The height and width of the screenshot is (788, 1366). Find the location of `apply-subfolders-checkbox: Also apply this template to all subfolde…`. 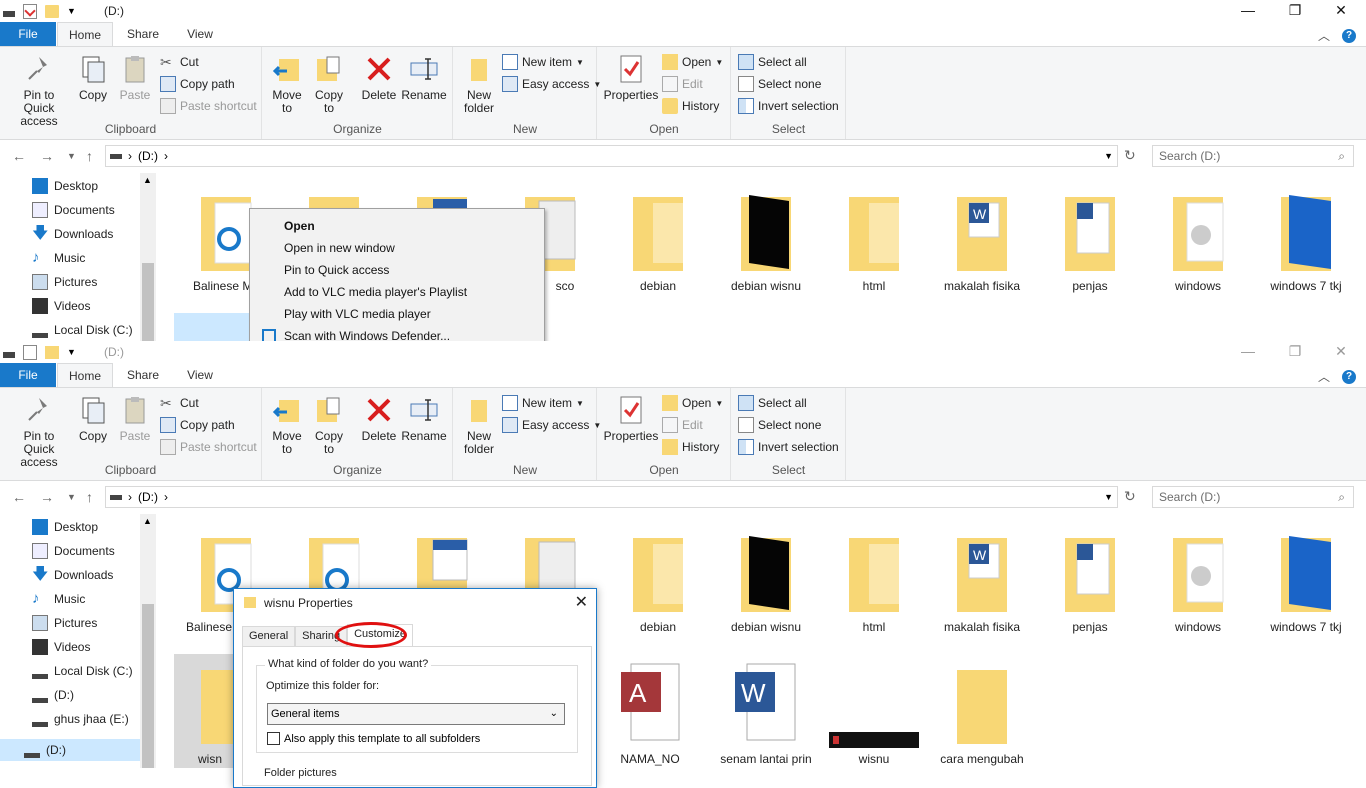

apply-subfolders-checkbox: Also apply this template to all subfolde… is located at coordinates (373, 738).